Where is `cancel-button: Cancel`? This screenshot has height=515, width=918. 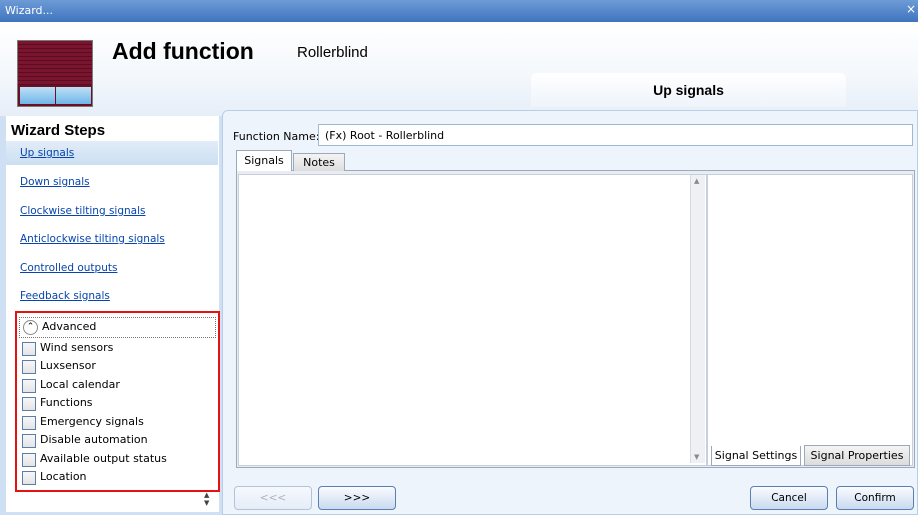 cancel-button: Cancel is located at coordinates (789, 498).